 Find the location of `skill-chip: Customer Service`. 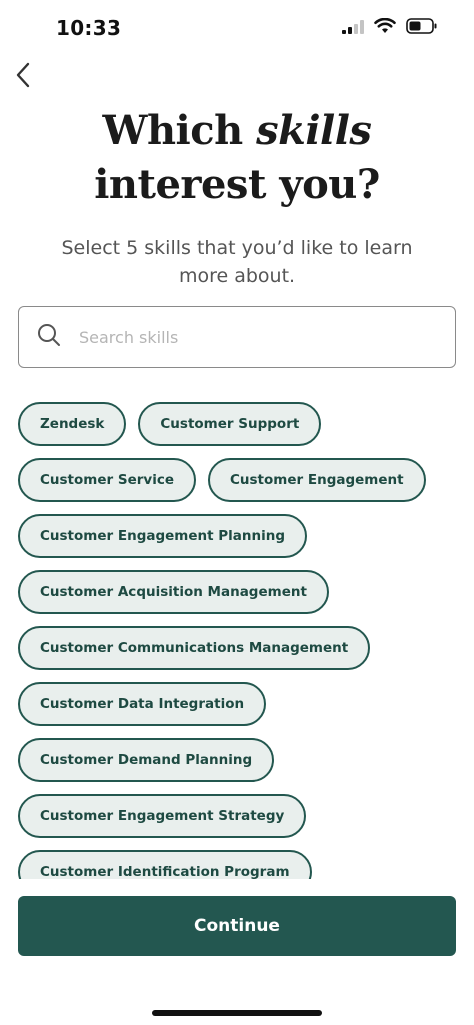

skill-chip: Customer Service is located at coordinates (107, 480).